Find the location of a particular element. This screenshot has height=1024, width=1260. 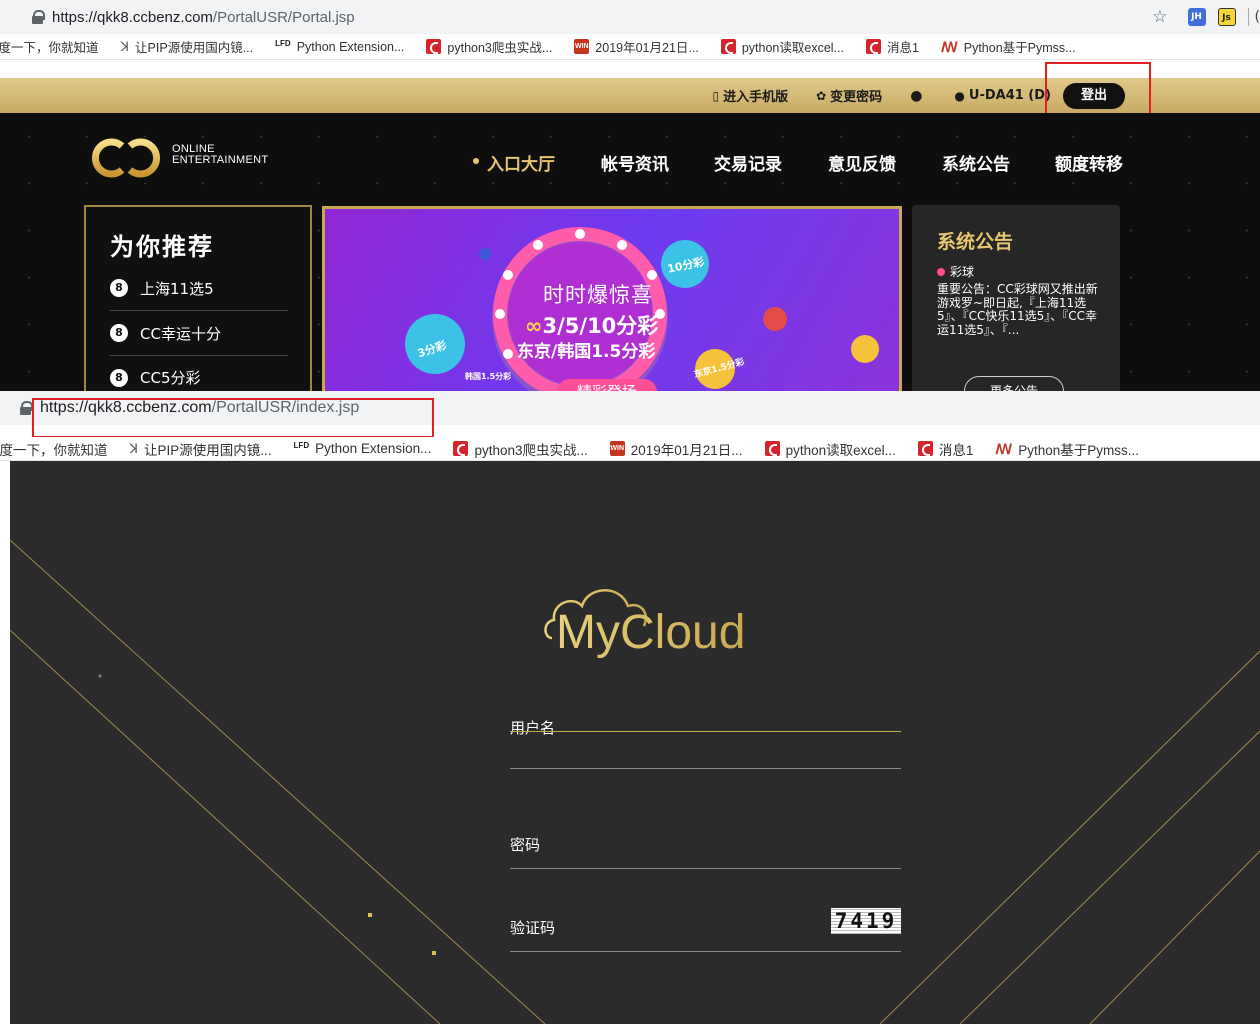

mycloud-logo: MyCloud is located at coordinates (644, 624).